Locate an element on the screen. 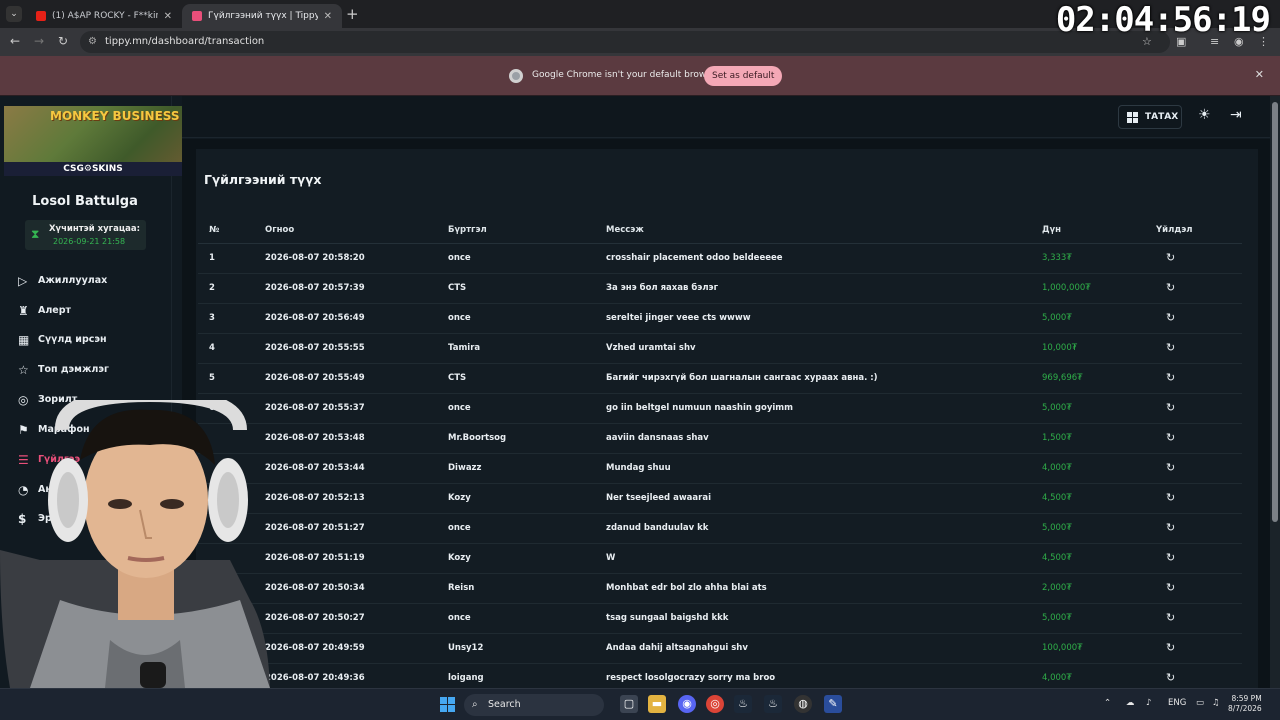 This screenshot has height=720, width=1280. subscription-date: 2026-09-21 21:58 is located at coordinates (89, 241).